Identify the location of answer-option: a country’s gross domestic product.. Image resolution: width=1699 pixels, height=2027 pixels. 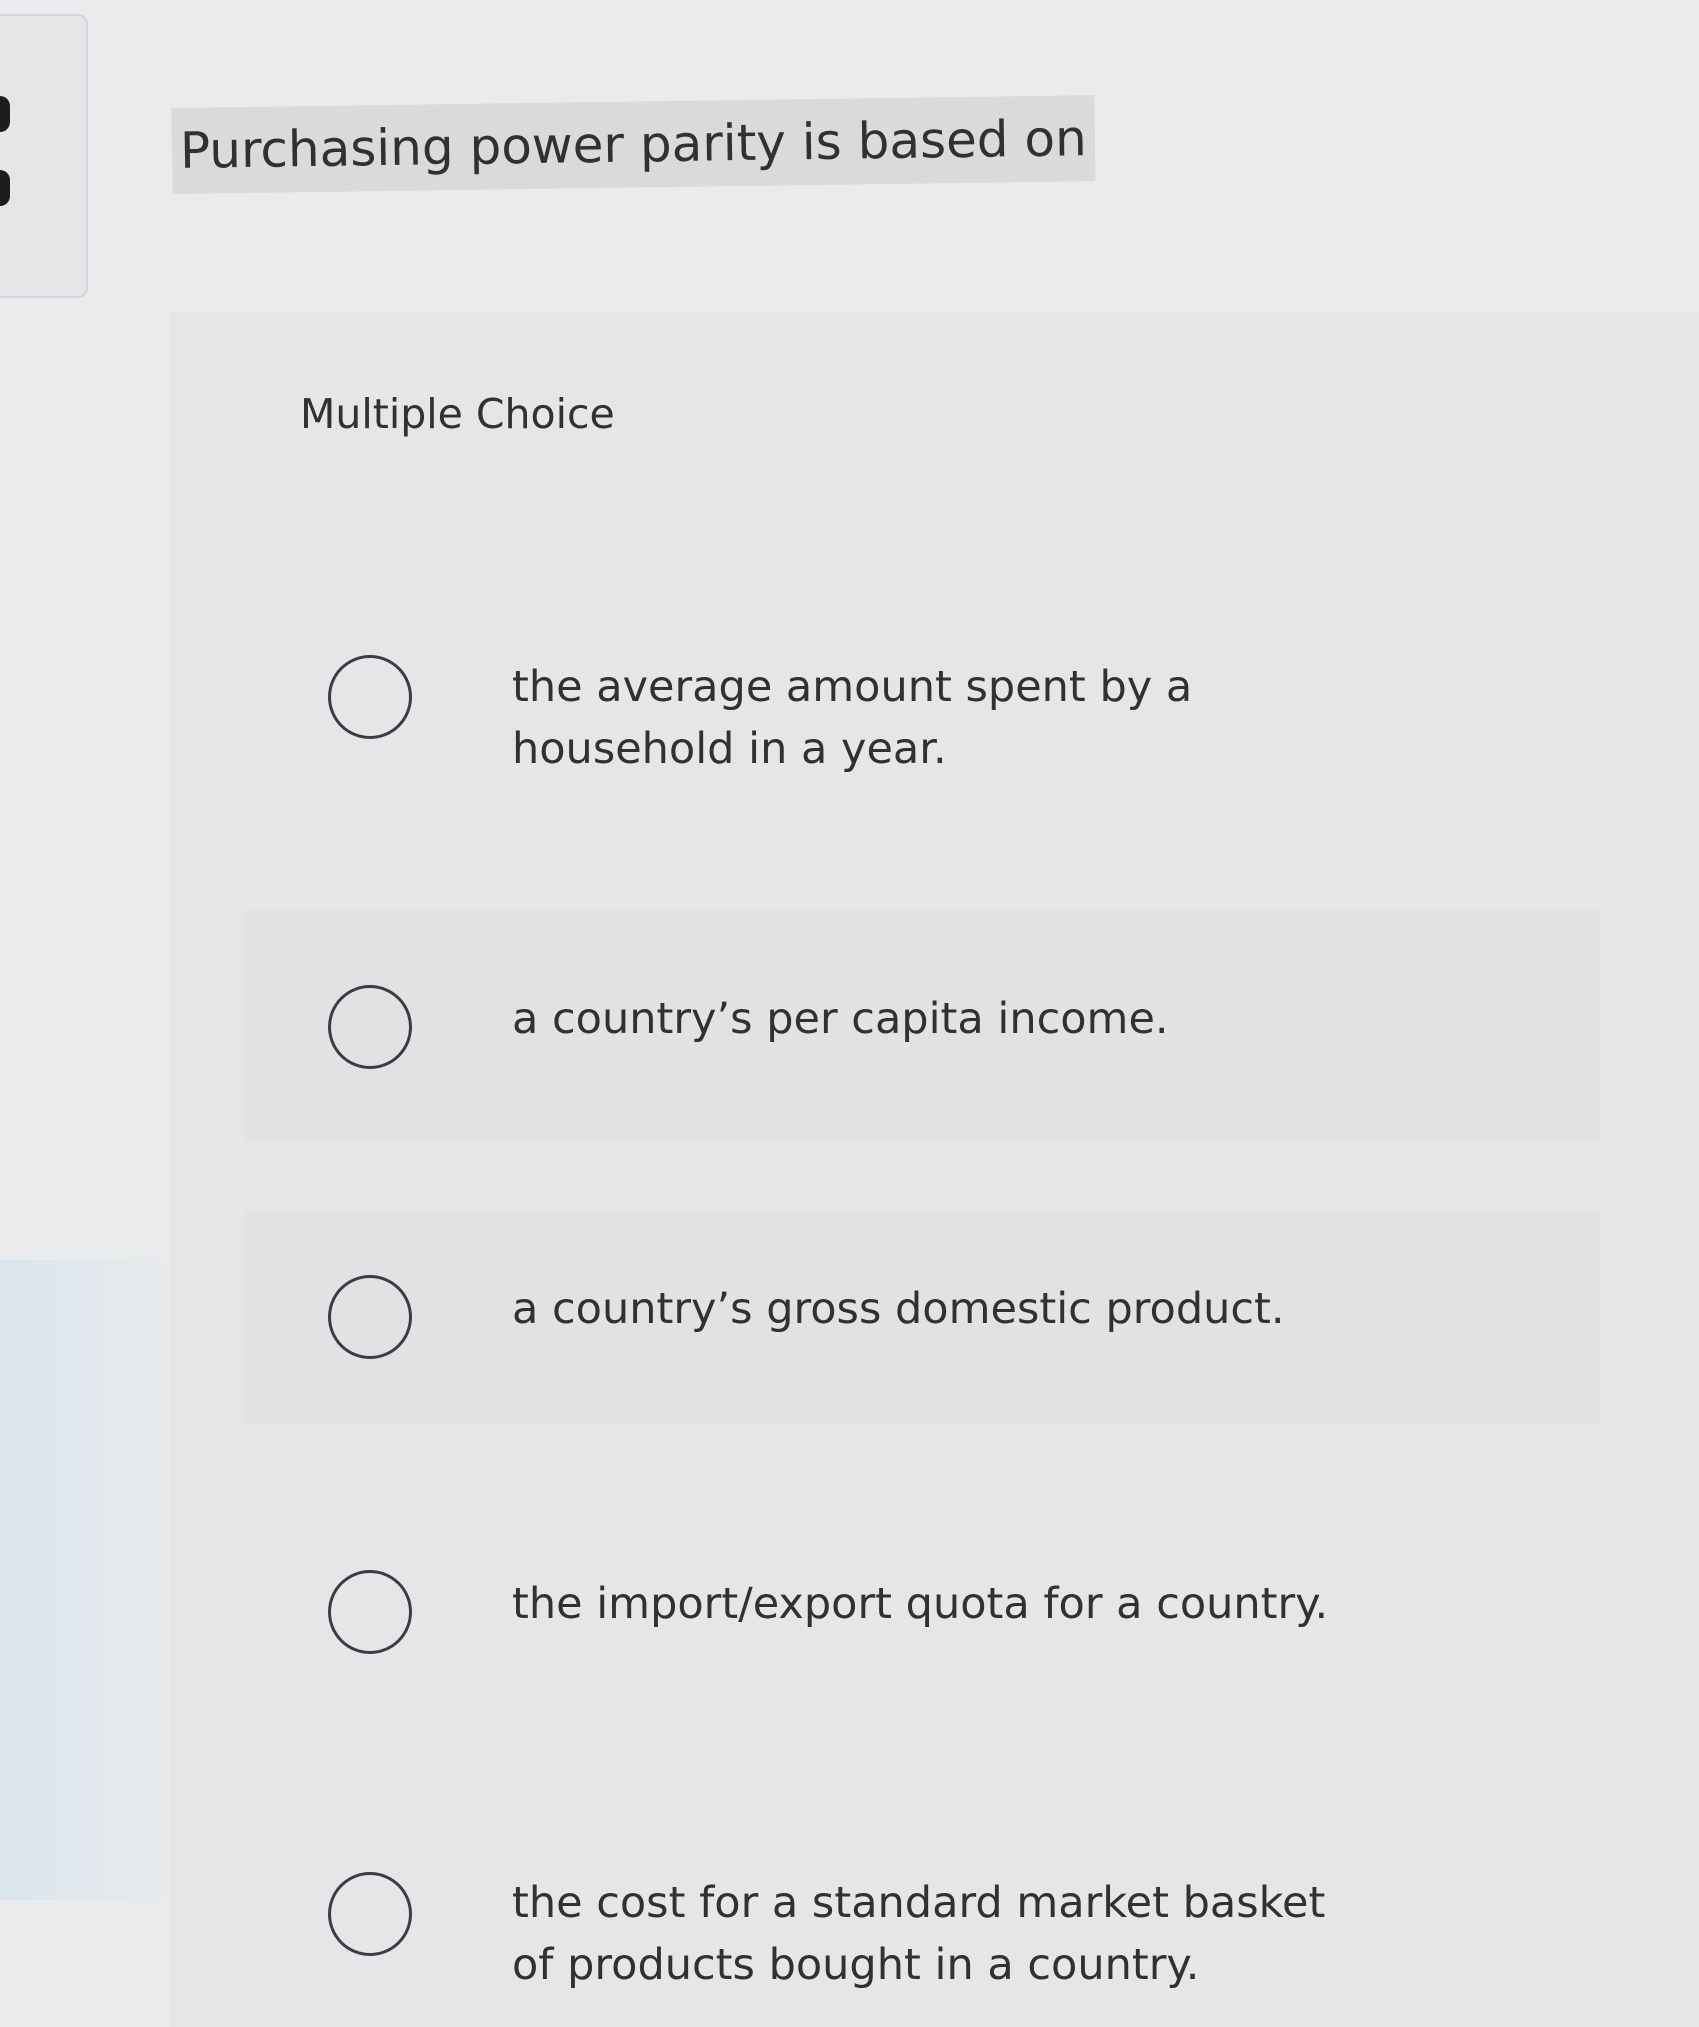
(963, 1325).